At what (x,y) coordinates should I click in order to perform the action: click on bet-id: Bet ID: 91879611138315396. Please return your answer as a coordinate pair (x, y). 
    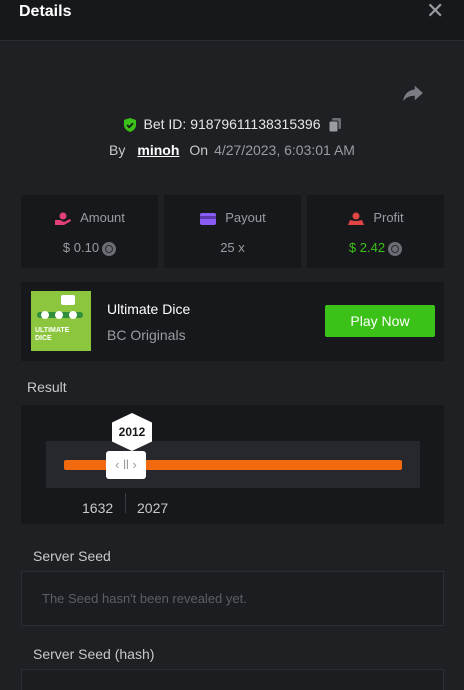
    Looking at the image, I should click on (232, 124).